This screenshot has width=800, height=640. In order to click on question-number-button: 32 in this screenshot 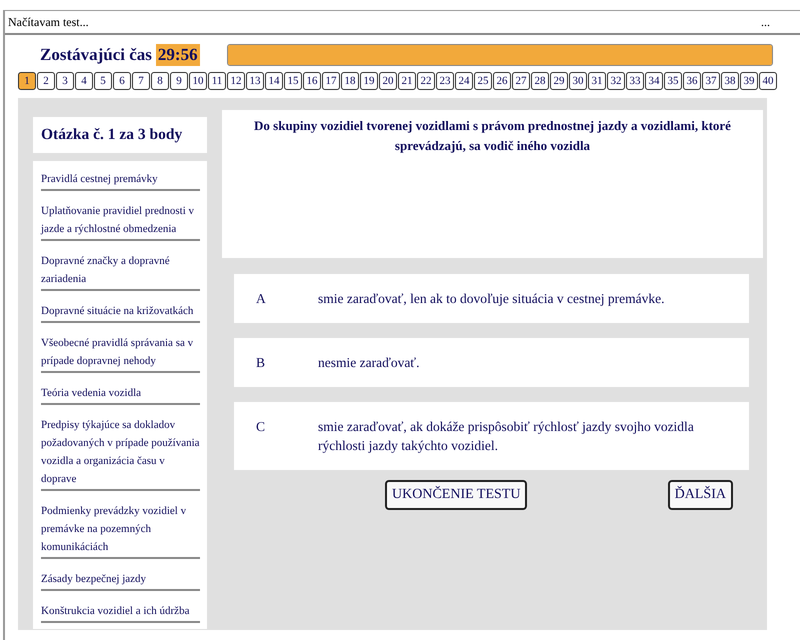, I will do `click(616, 81)`.